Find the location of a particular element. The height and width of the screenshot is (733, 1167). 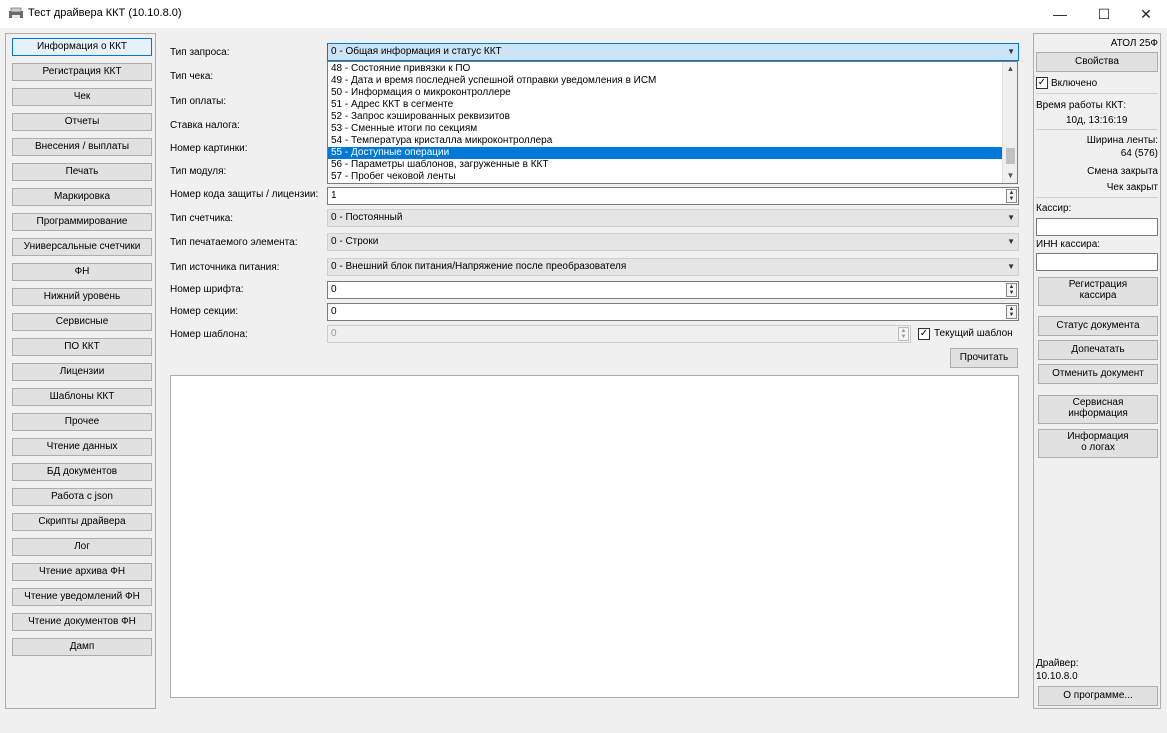

nav-read-fn-documents: Чтение документов ФН is located at coordinates (82, 622).